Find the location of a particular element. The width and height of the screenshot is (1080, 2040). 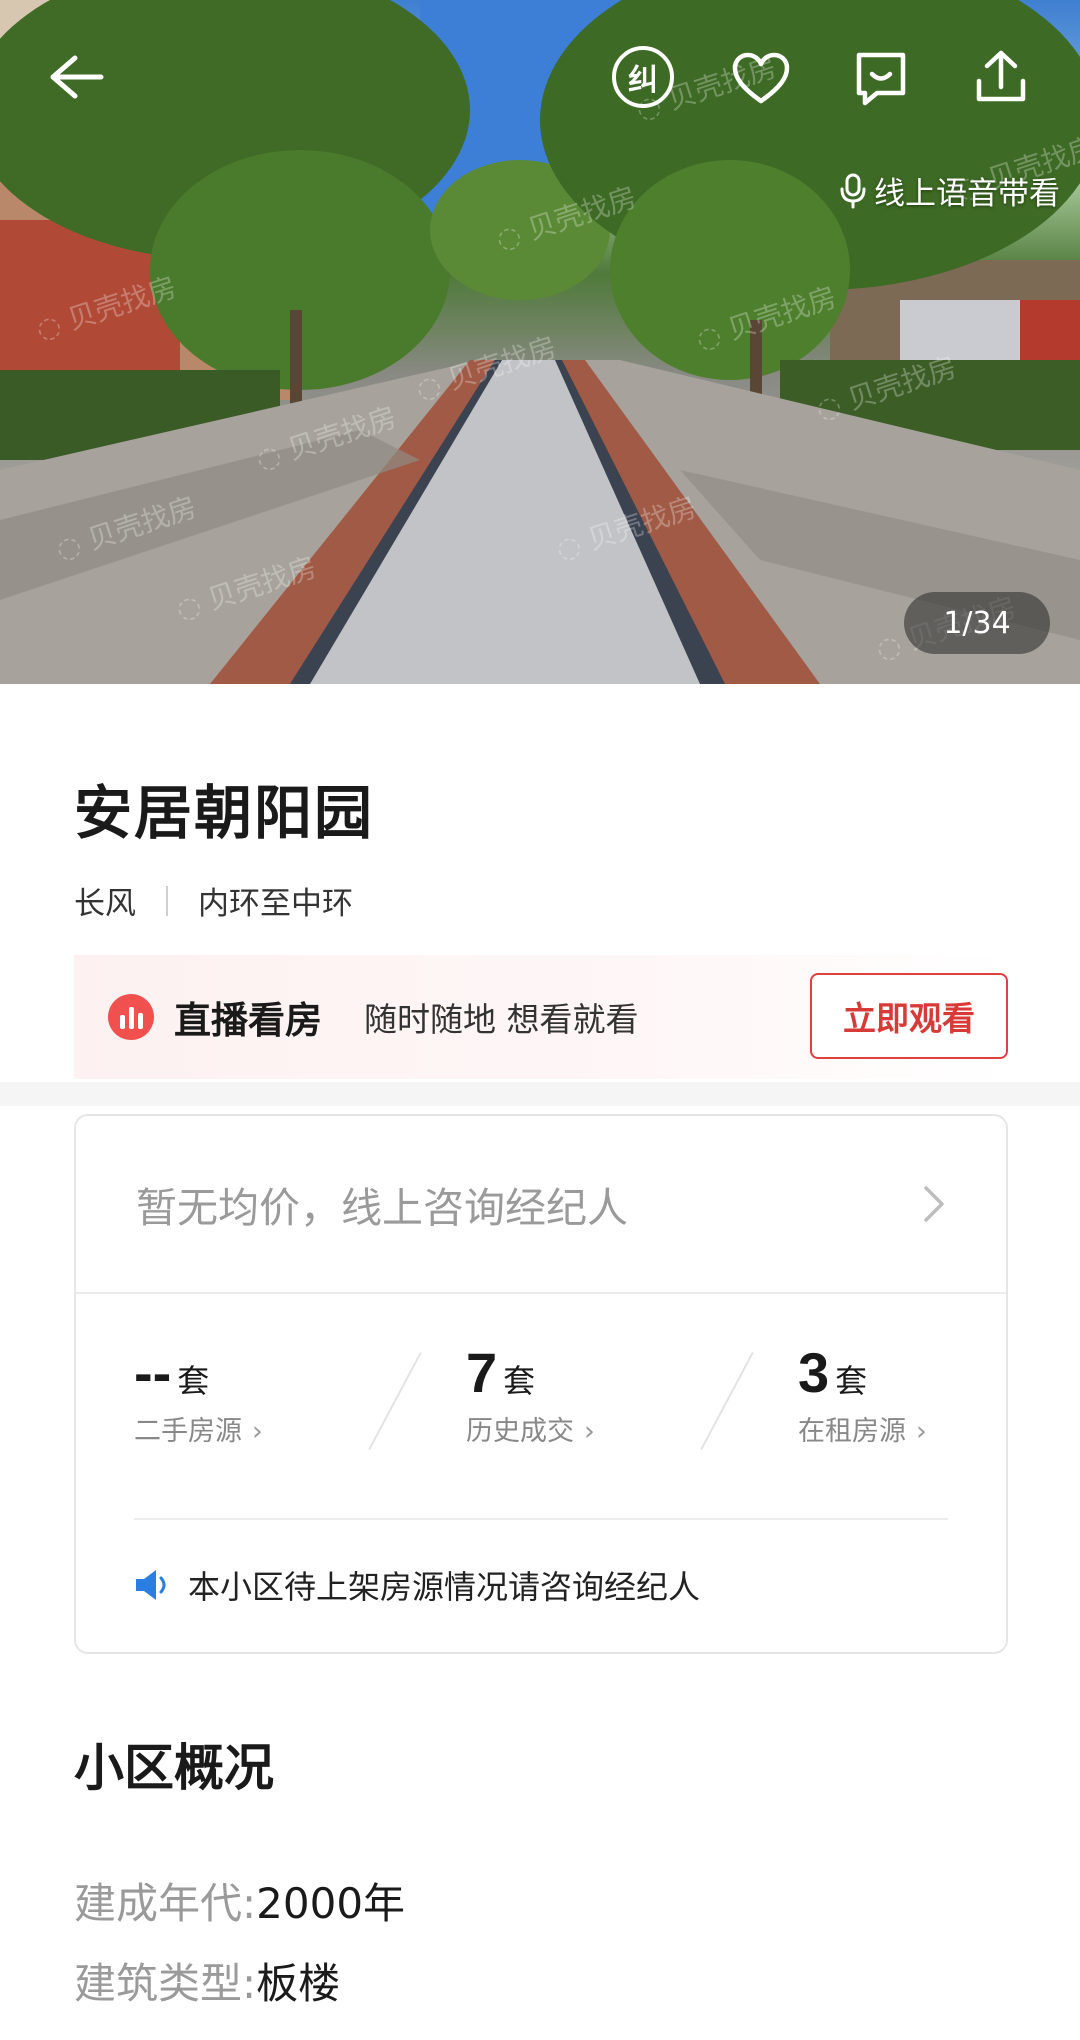

overview-key: 建成年代: is located at coordinates (165, 1903).